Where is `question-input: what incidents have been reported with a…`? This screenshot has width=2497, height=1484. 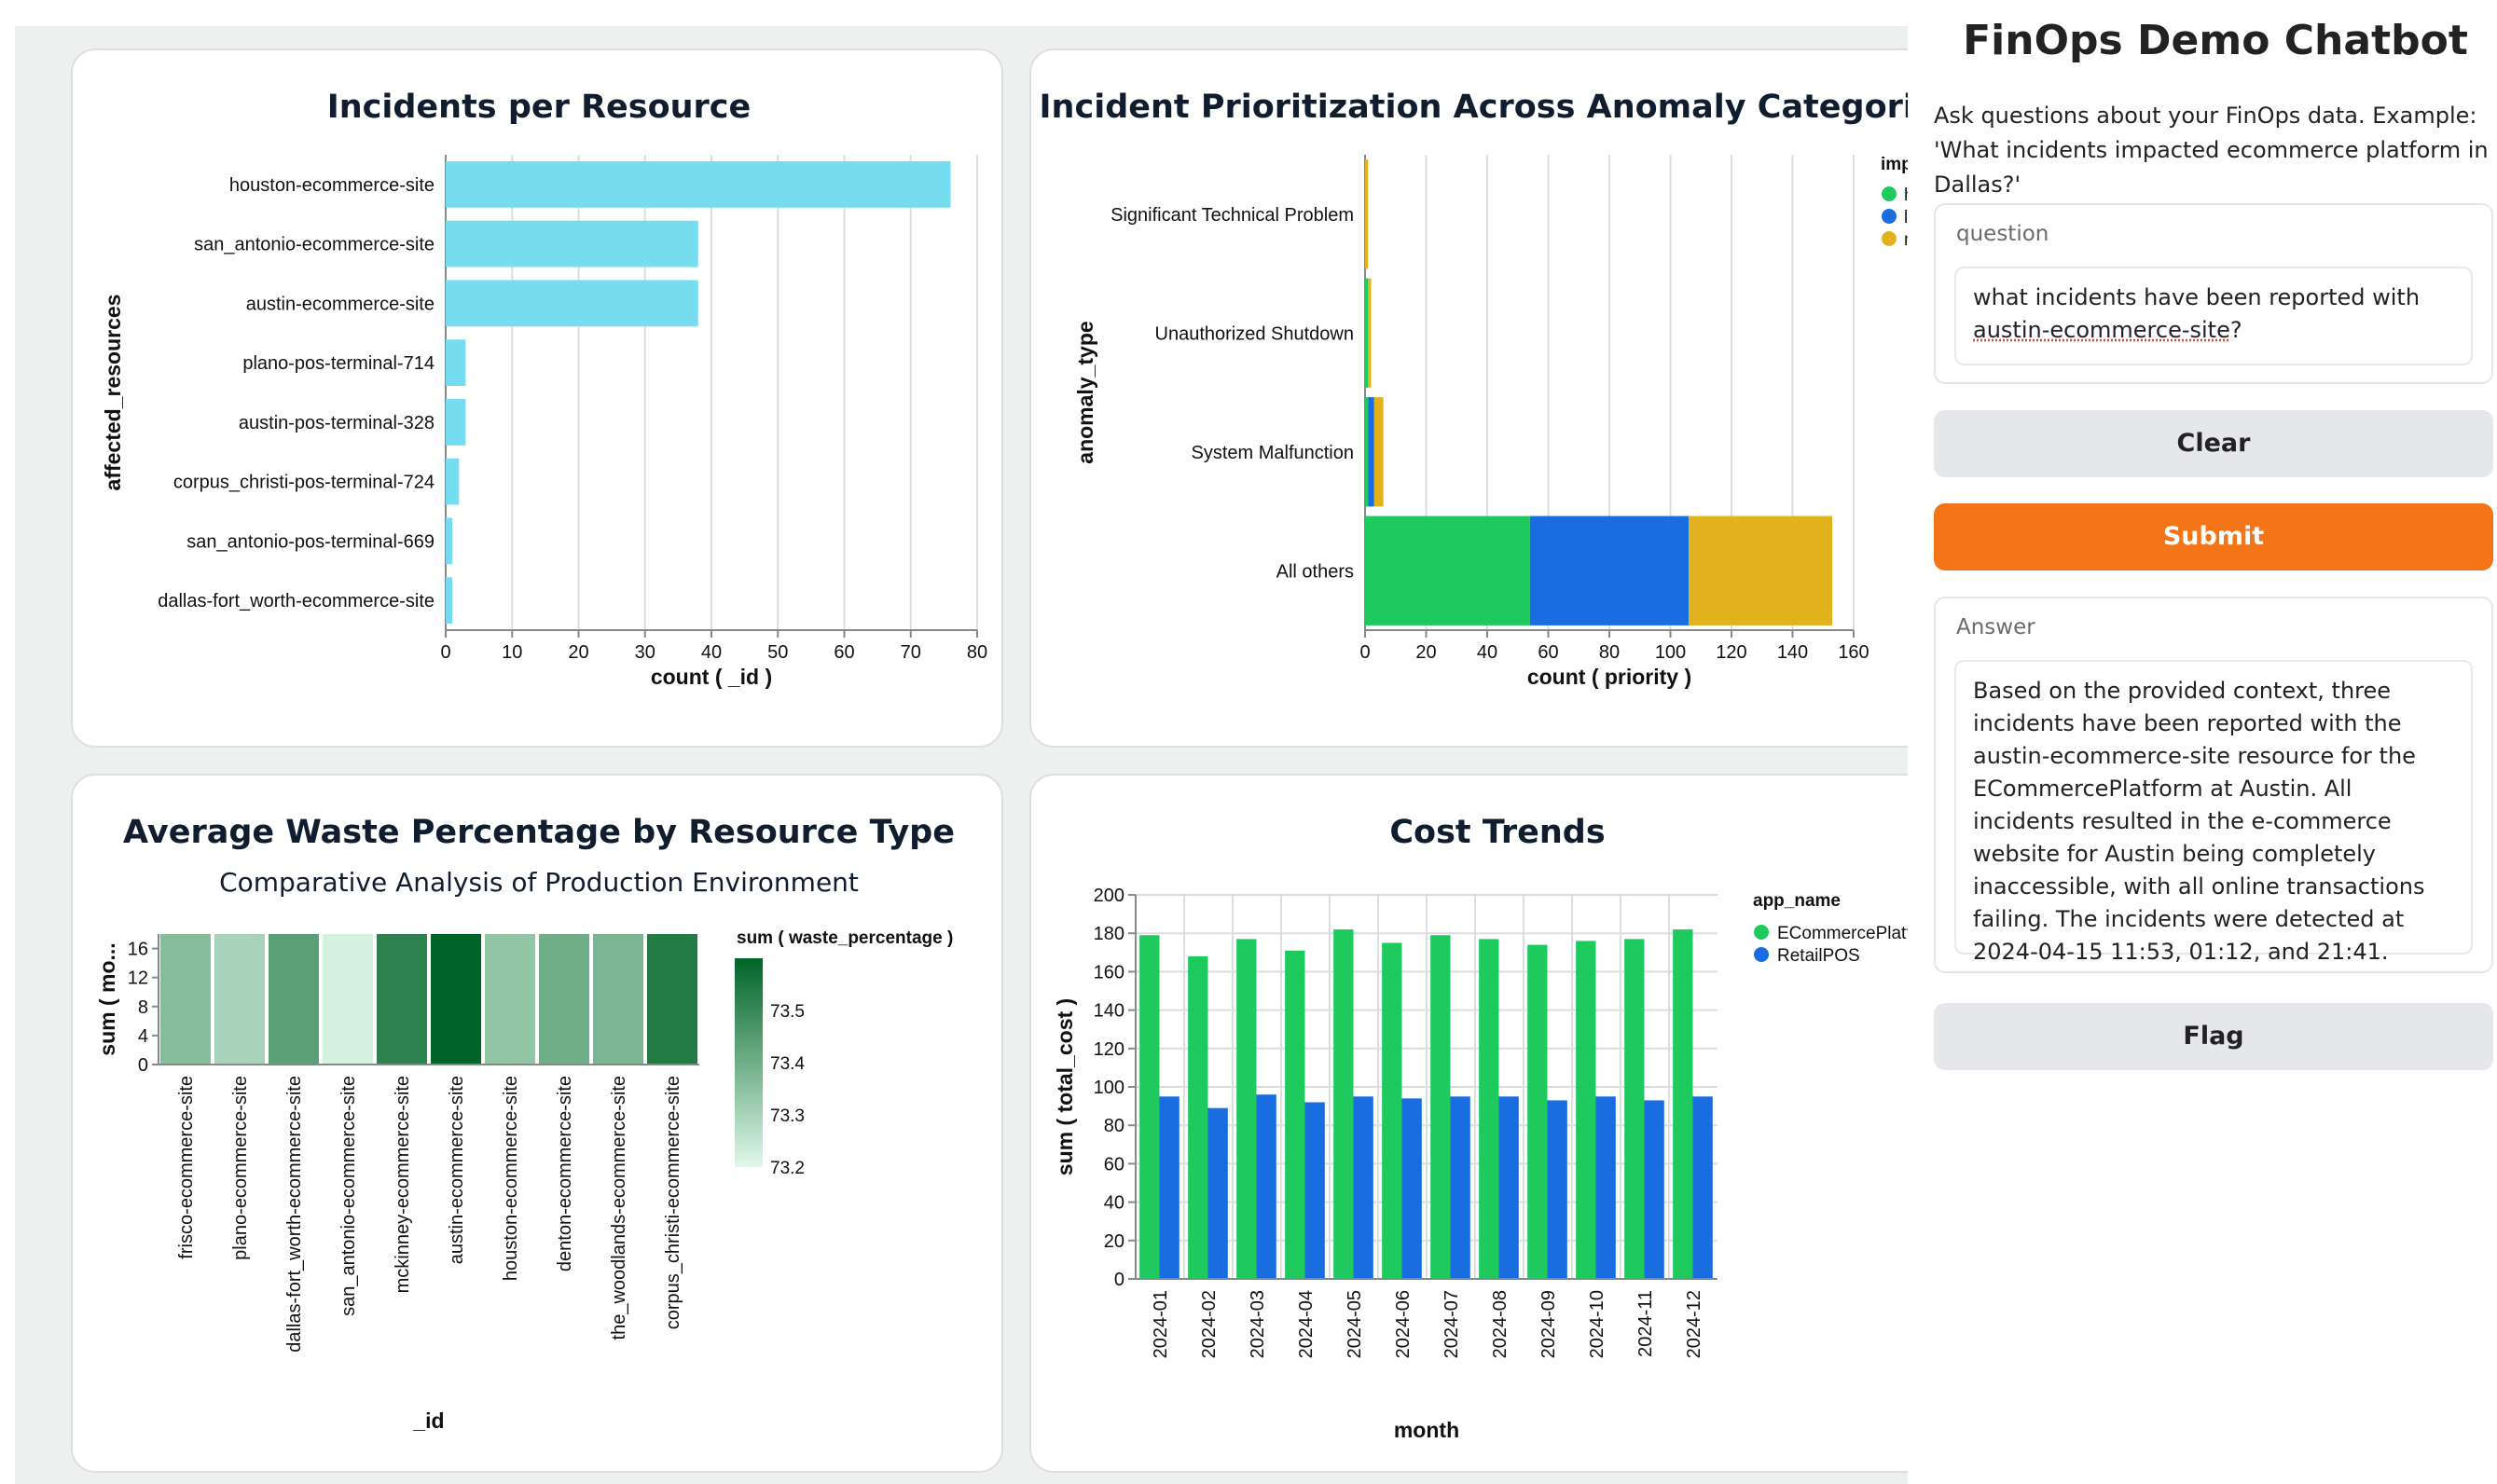
question-input: what incidents have been reported with a… is located at coordinates (2213, 316).